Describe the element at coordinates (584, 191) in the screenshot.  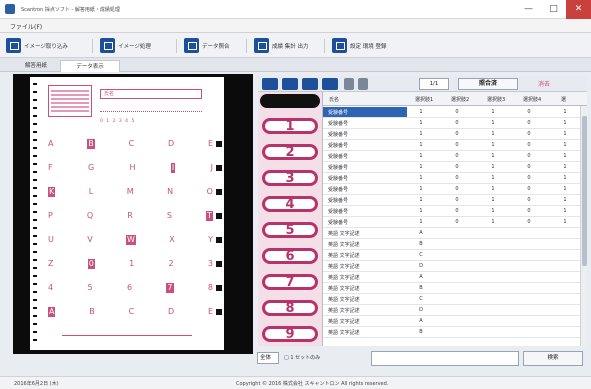
I see `grid-scroll-thumb` at that location.